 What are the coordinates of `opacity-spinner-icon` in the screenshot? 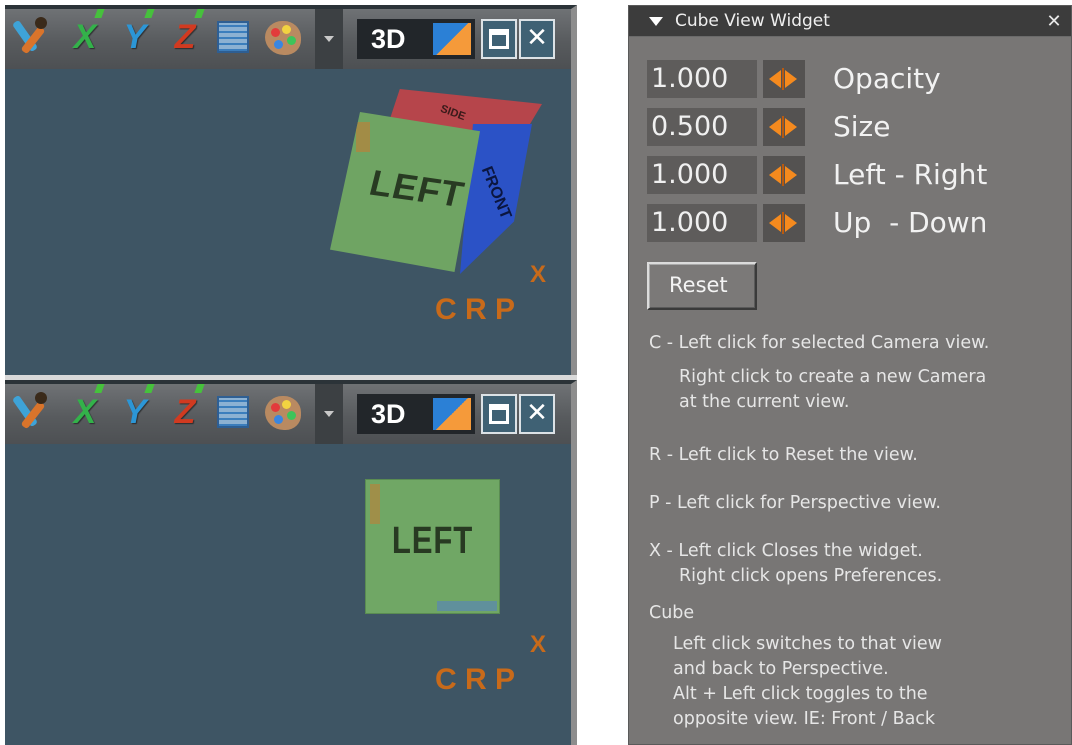 It's located at (784, 79).